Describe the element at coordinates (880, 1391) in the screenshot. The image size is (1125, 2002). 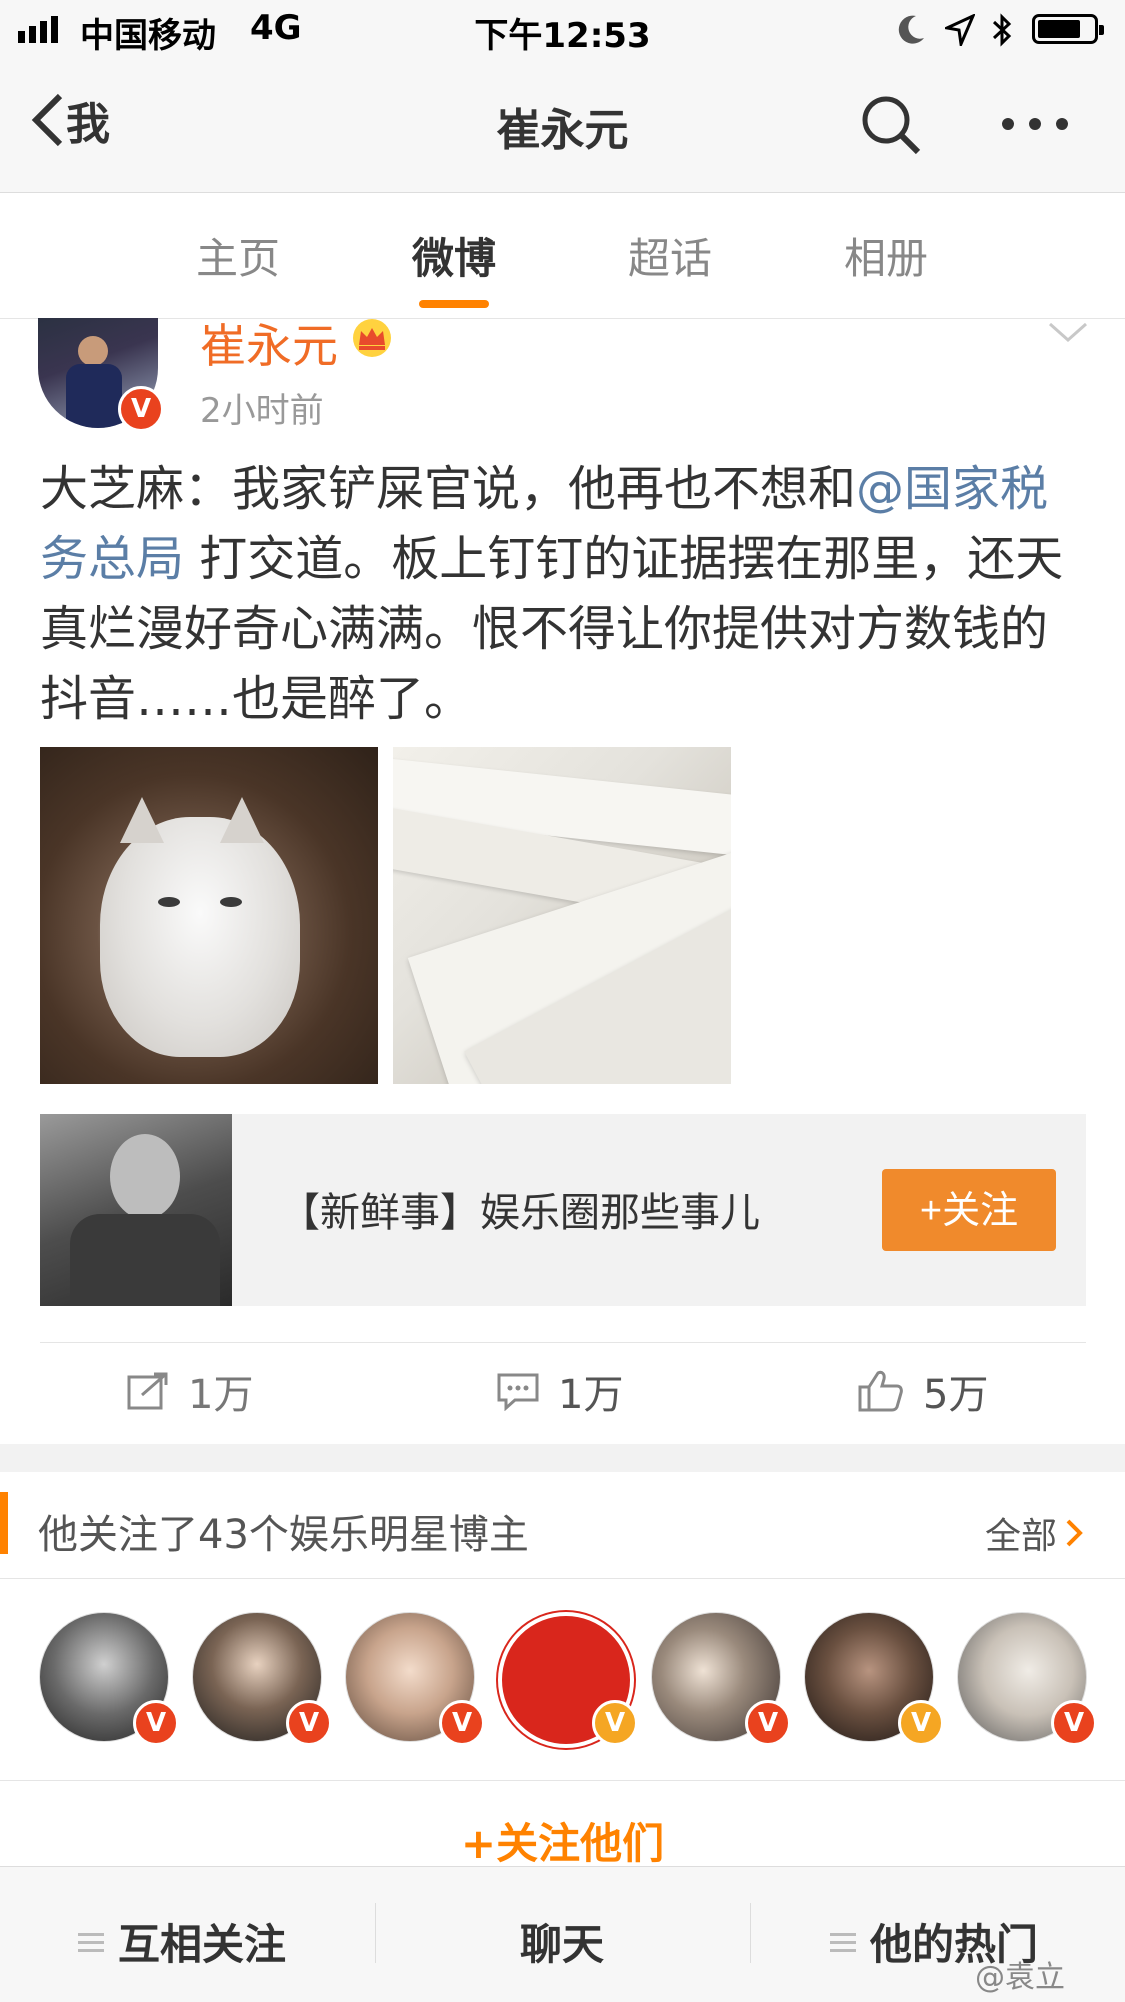
I see `thumbs-up-icon` at that location.